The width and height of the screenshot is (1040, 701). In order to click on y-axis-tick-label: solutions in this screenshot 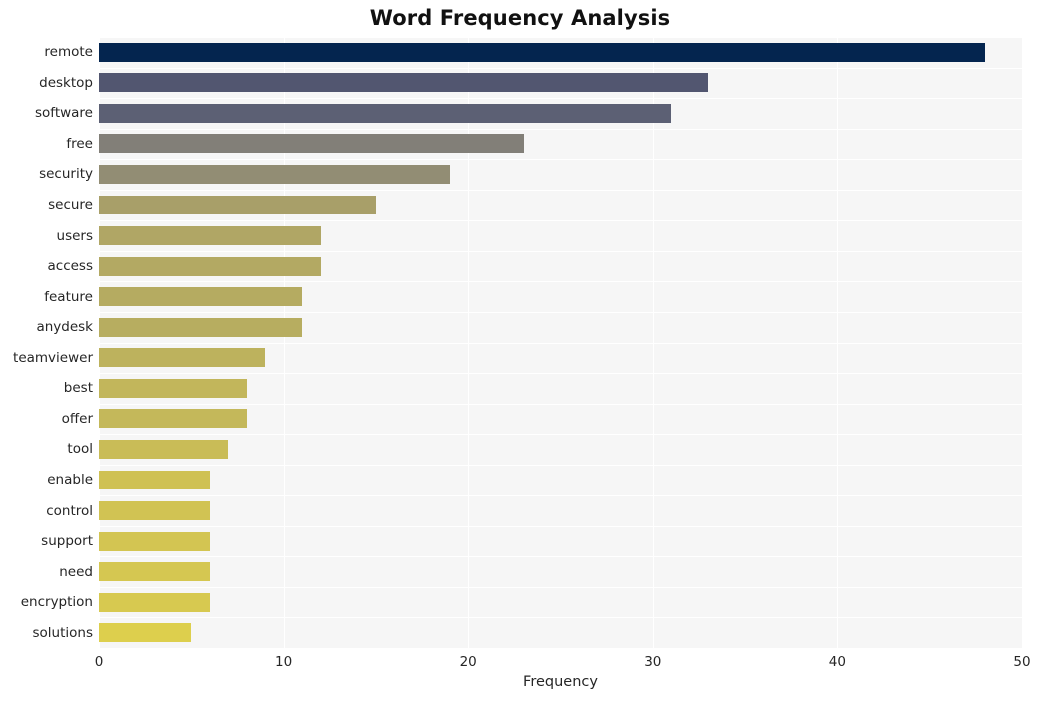, I will do `click(63, 632)`.